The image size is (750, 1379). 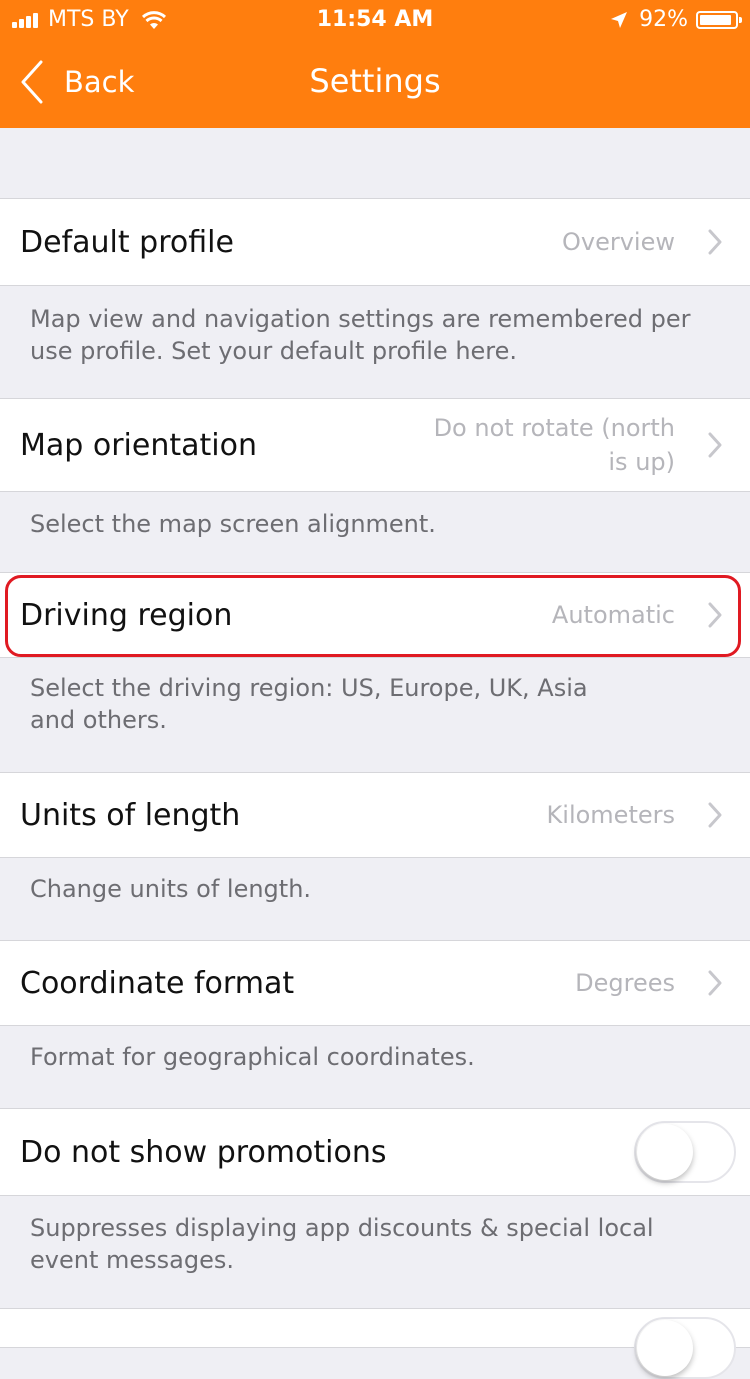 I want to click on top-bar: MTS BY 11:54 AM 92% Back Settings, so click(x=375, y=64).